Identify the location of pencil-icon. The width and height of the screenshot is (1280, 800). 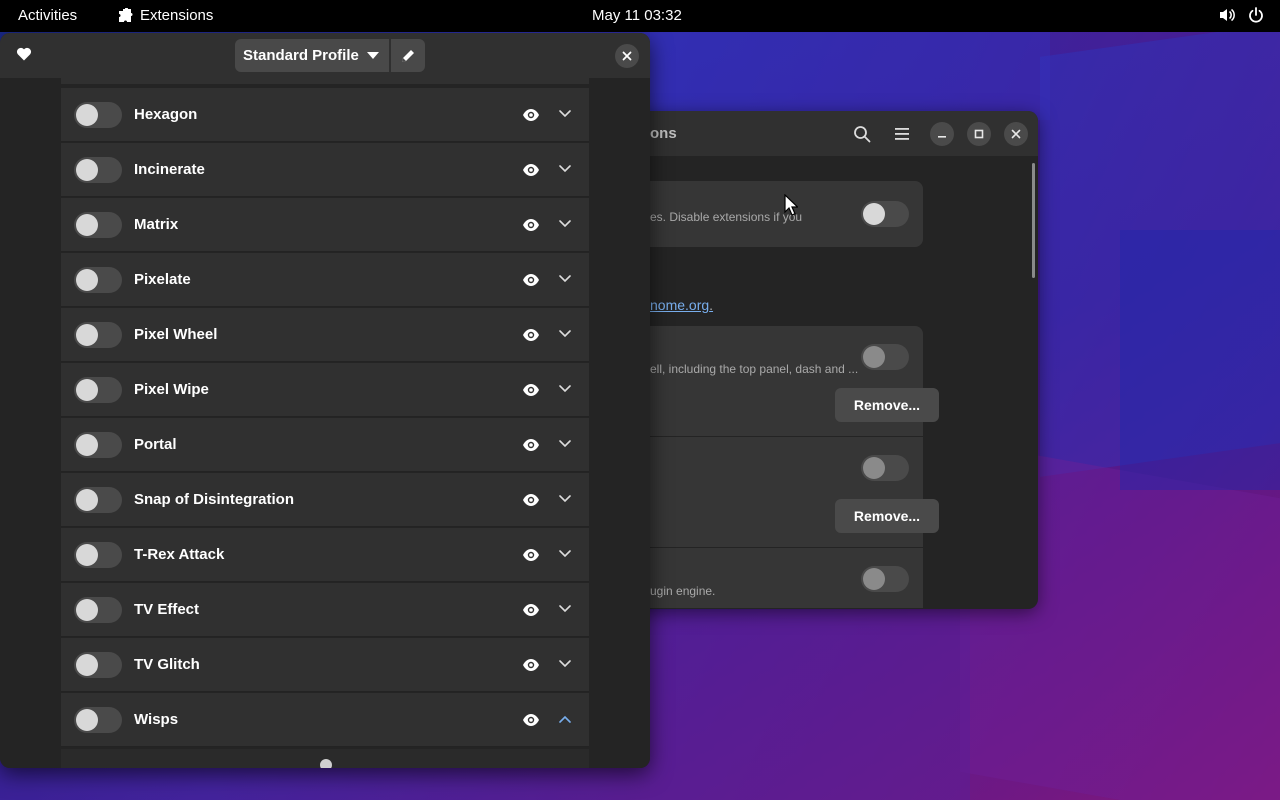
(407, 55).